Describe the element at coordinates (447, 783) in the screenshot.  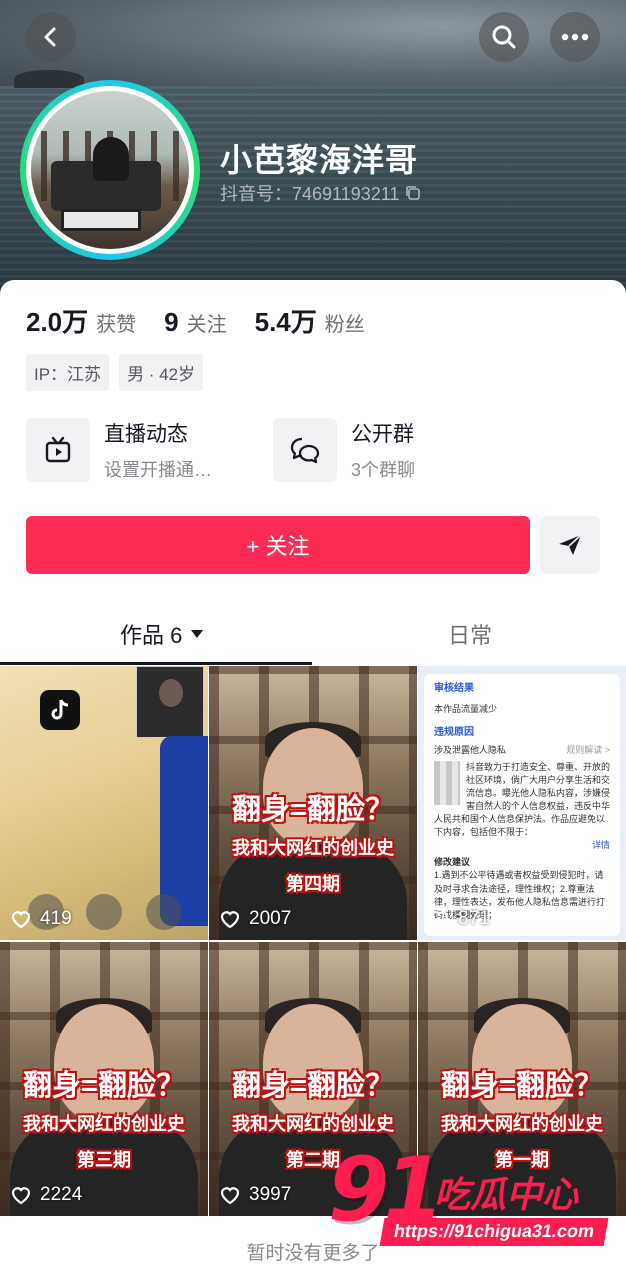
I see `blurred-image` at that location.